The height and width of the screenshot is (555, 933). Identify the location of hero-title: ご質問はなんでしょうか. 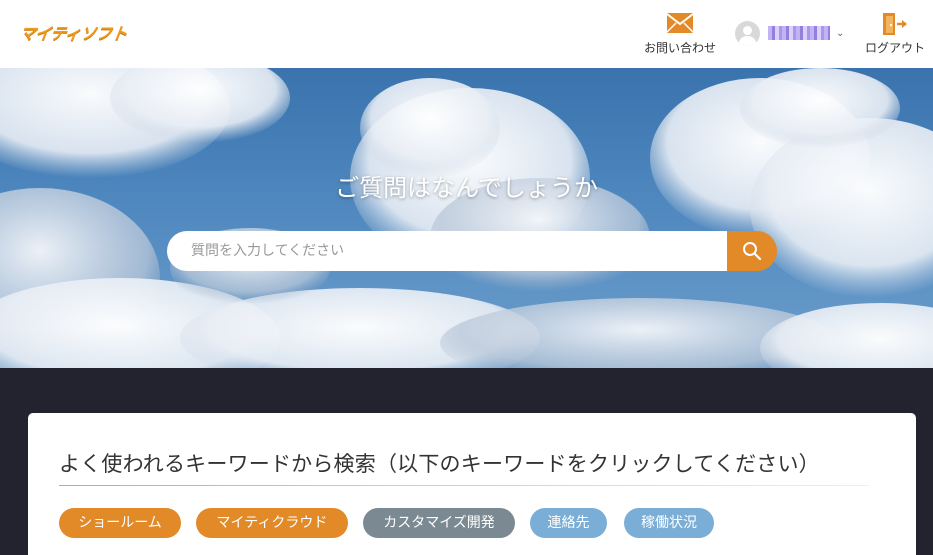
(466, 188).